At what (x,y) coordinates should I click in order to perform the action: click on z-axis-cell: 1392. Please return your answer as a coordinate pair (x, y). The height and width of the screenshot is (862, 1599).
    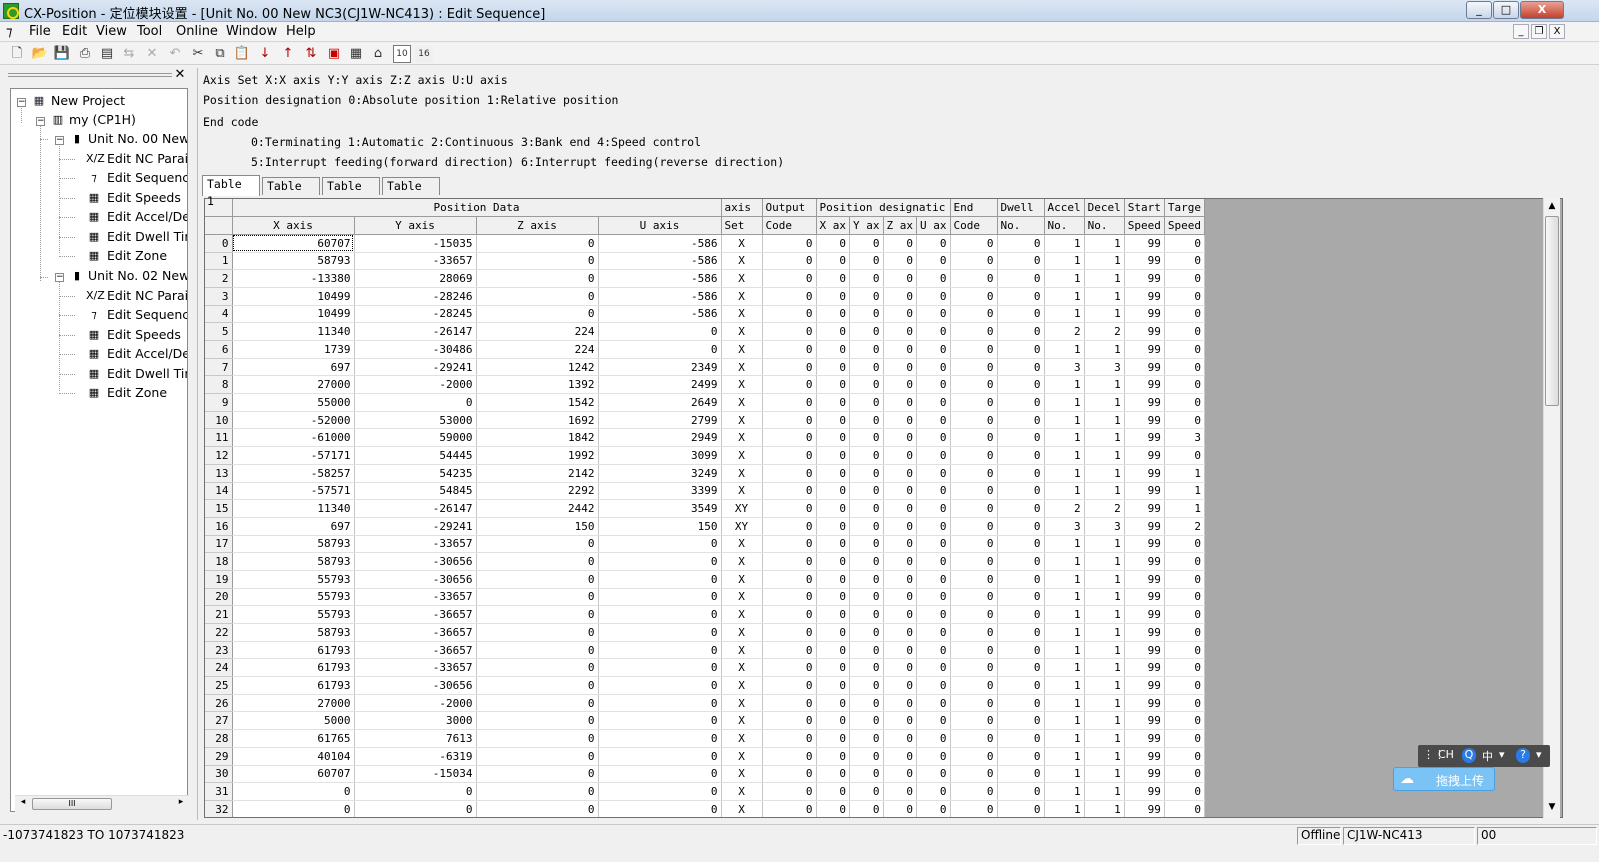
    Looking at the image, I should click on (537, 385).